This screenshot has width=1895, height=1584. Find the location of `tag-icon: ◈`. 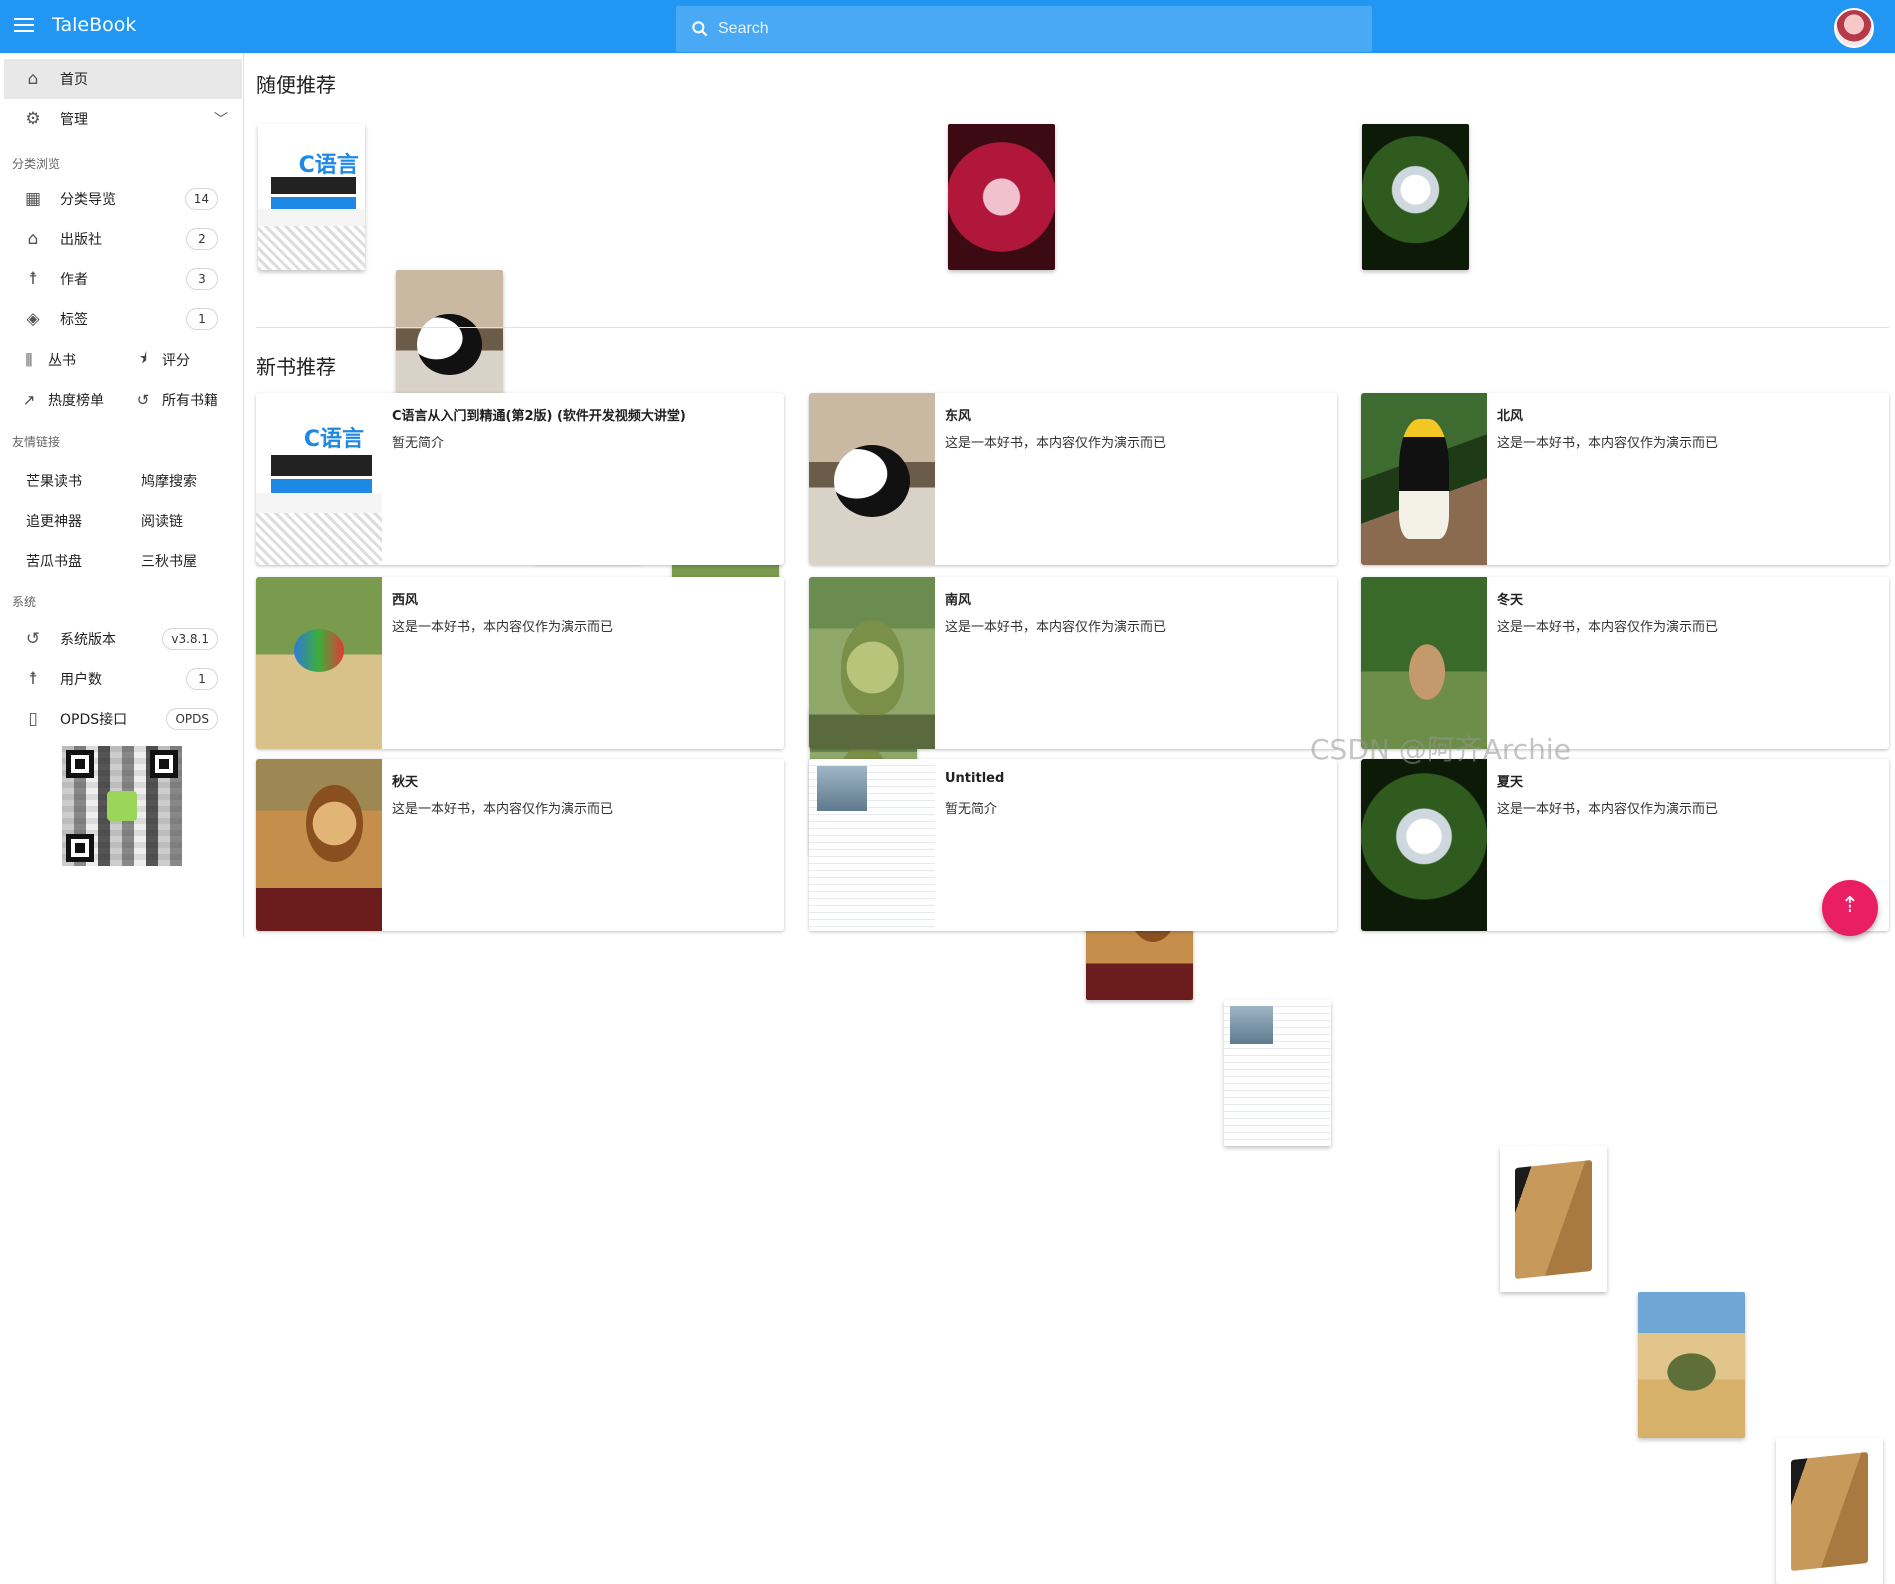

tag-icon: ◈ is located at coordinates (33, 319).